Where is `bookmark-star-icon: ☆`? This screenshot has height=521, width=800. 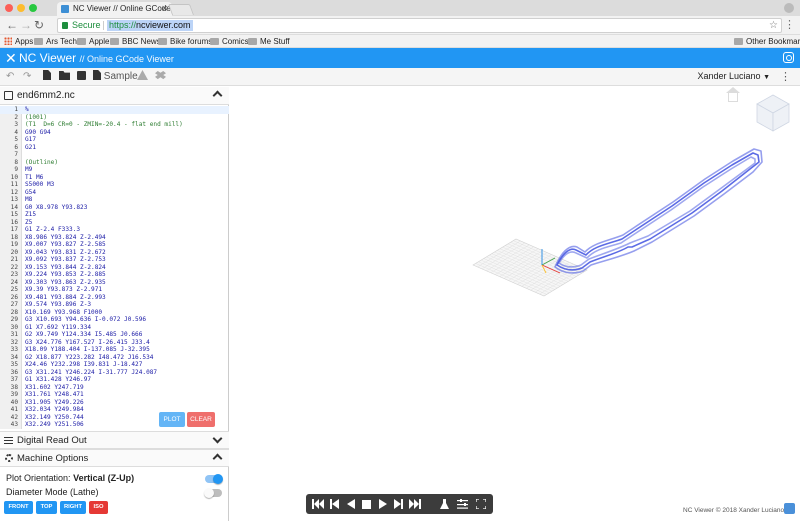
bookmark-star-icon: ☆ is located at coordinates (773, 25).